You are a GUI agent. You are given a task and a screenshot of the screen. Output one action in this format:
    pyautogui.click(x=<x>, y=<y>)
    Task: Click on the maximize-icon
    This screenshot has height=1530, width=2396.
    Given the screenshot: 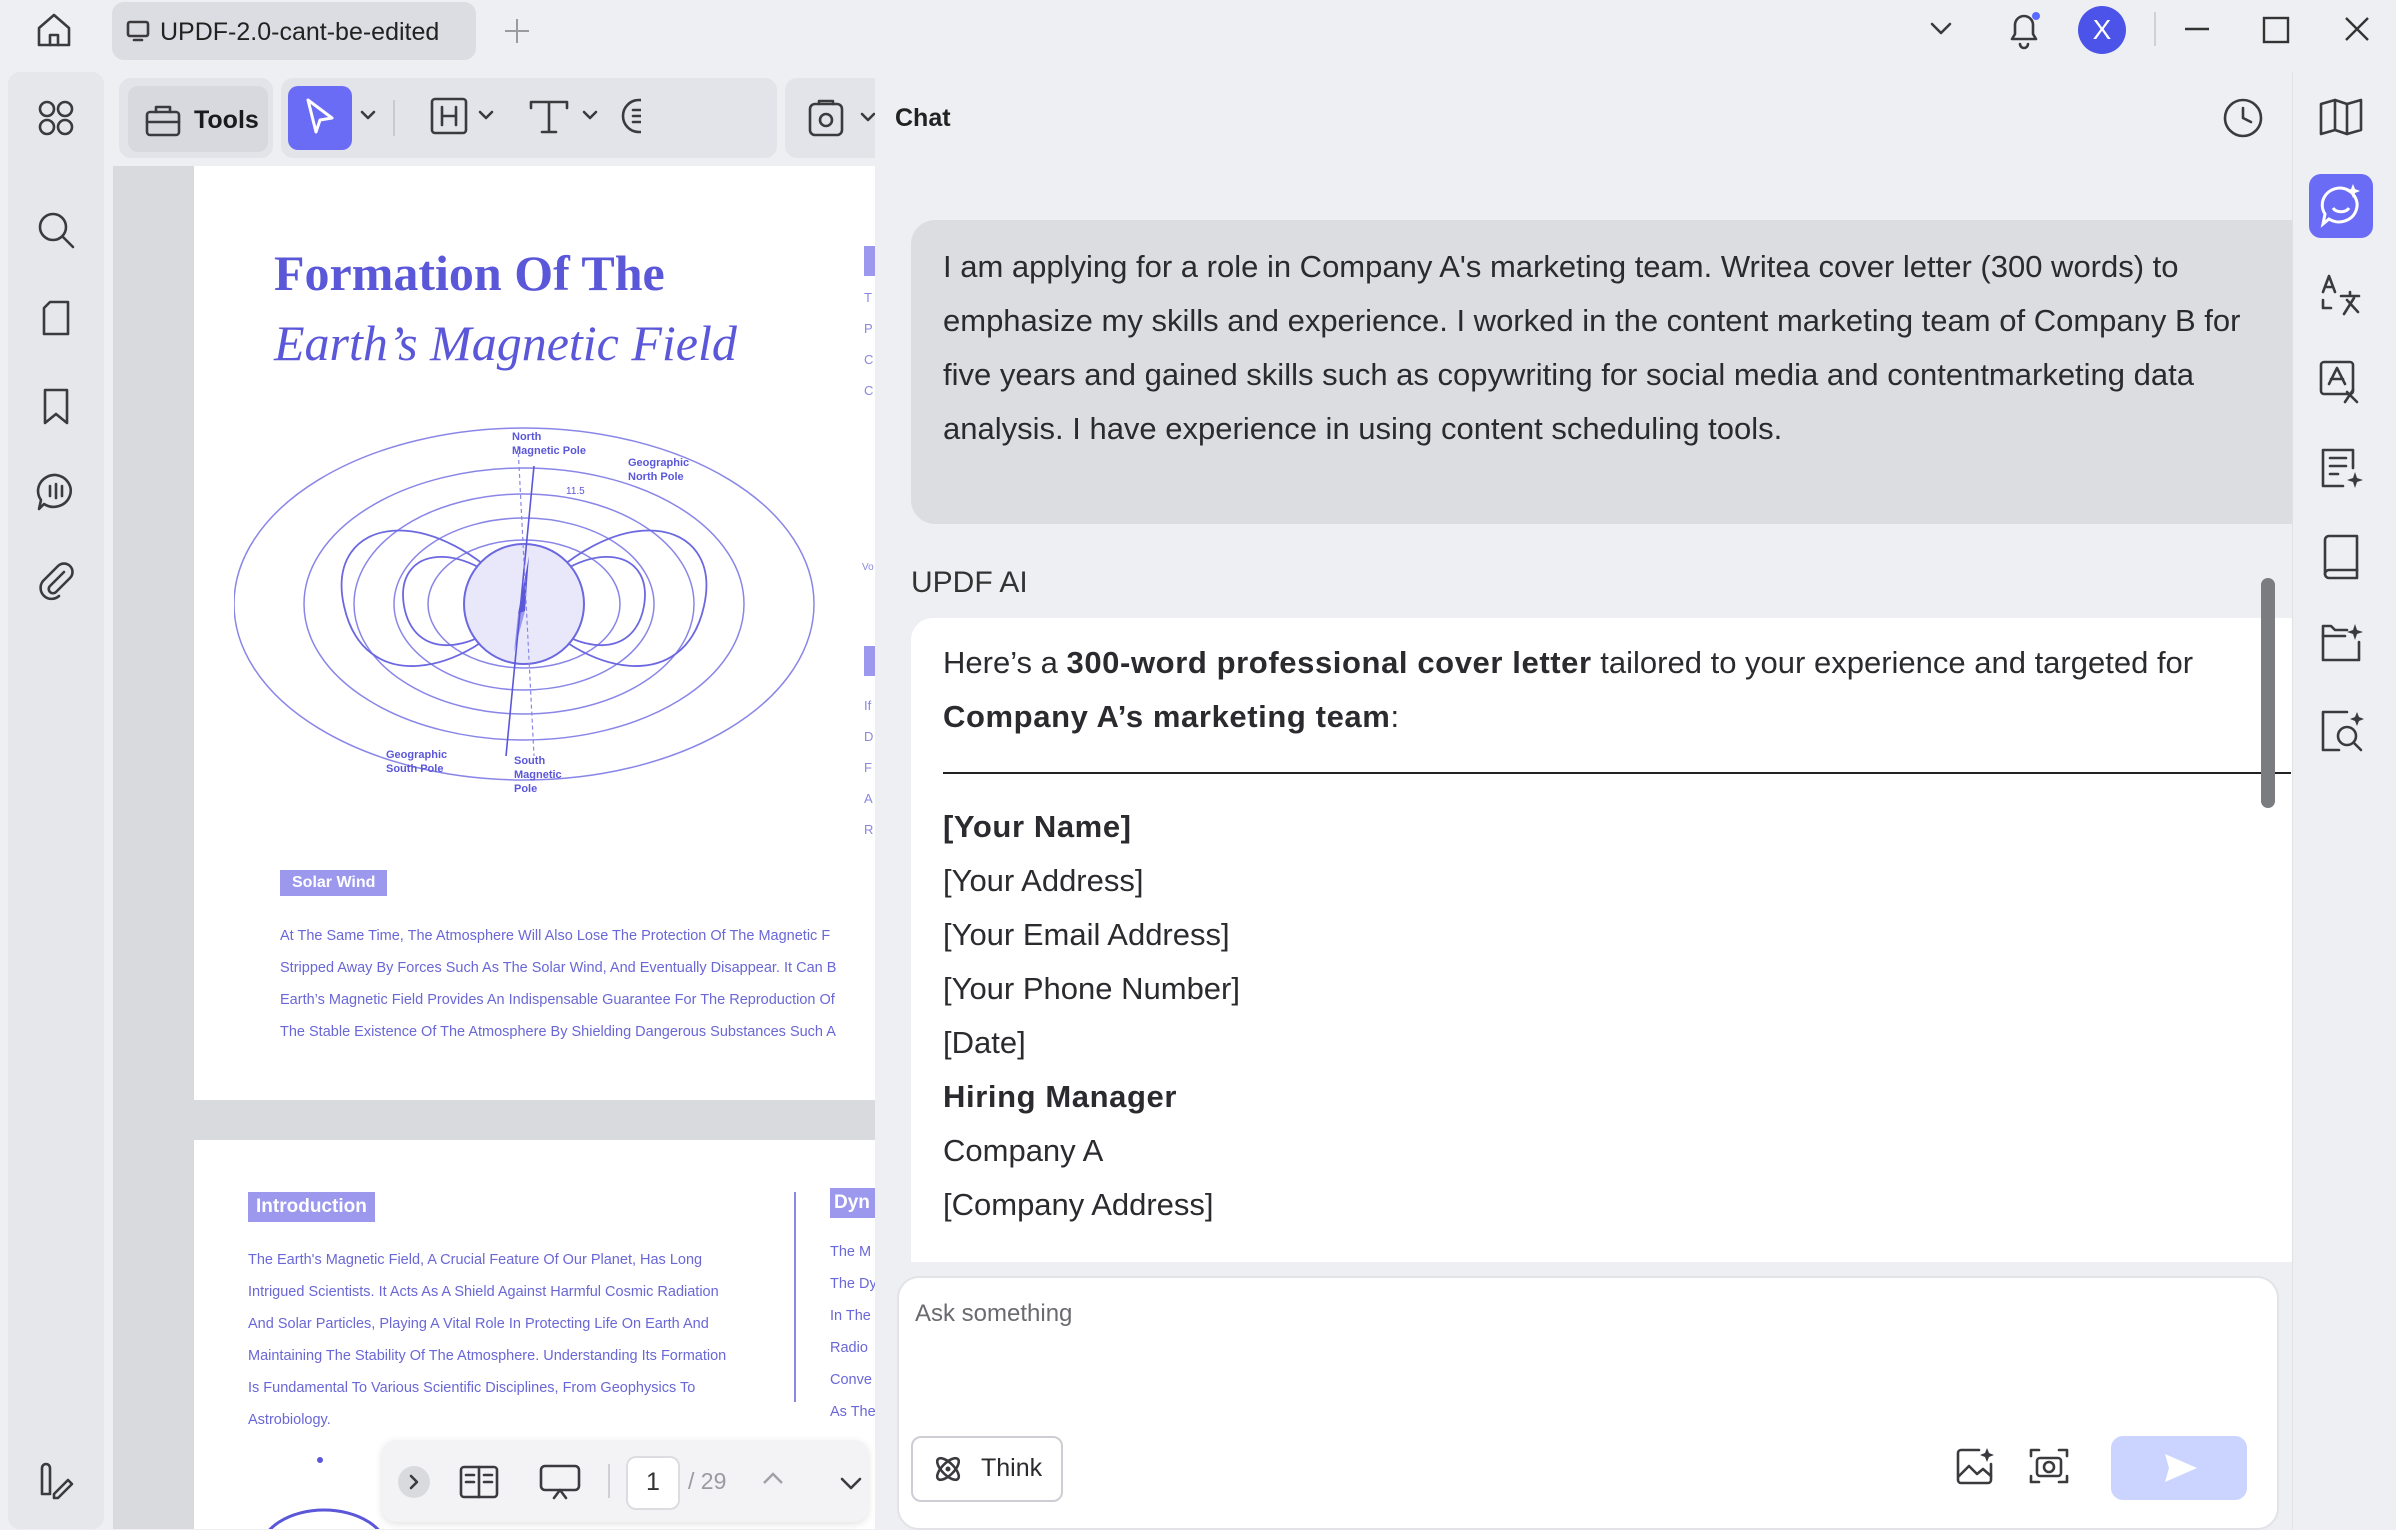 What is the action you would take?
    pyautogui.click(x=2276, y=30)
    